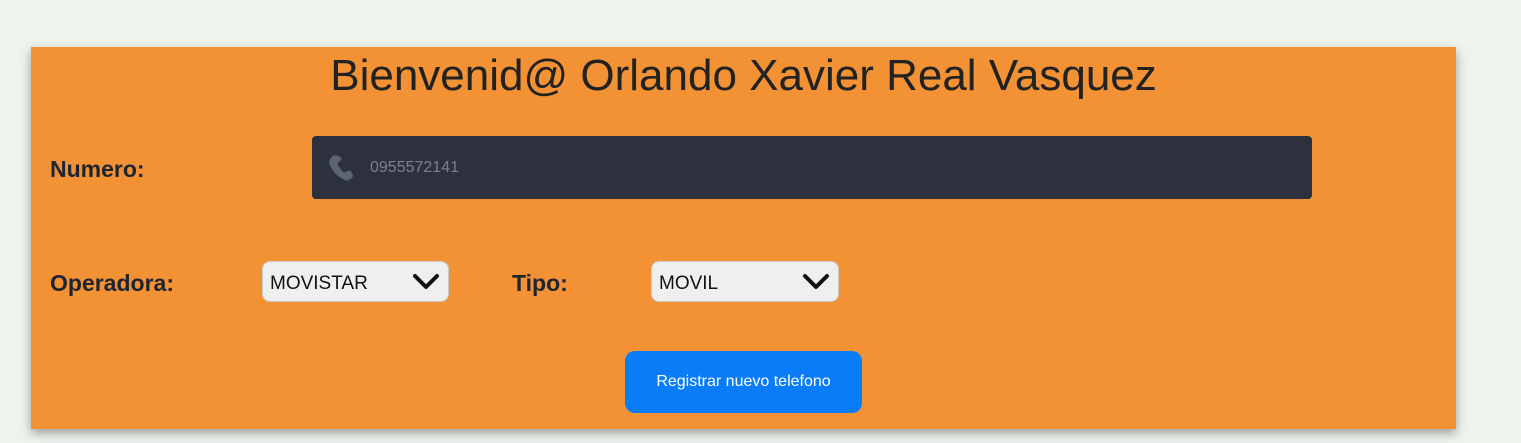  Describe the element at coordinates (835, 167) in the screenshot. I see `numero-input` at that location.